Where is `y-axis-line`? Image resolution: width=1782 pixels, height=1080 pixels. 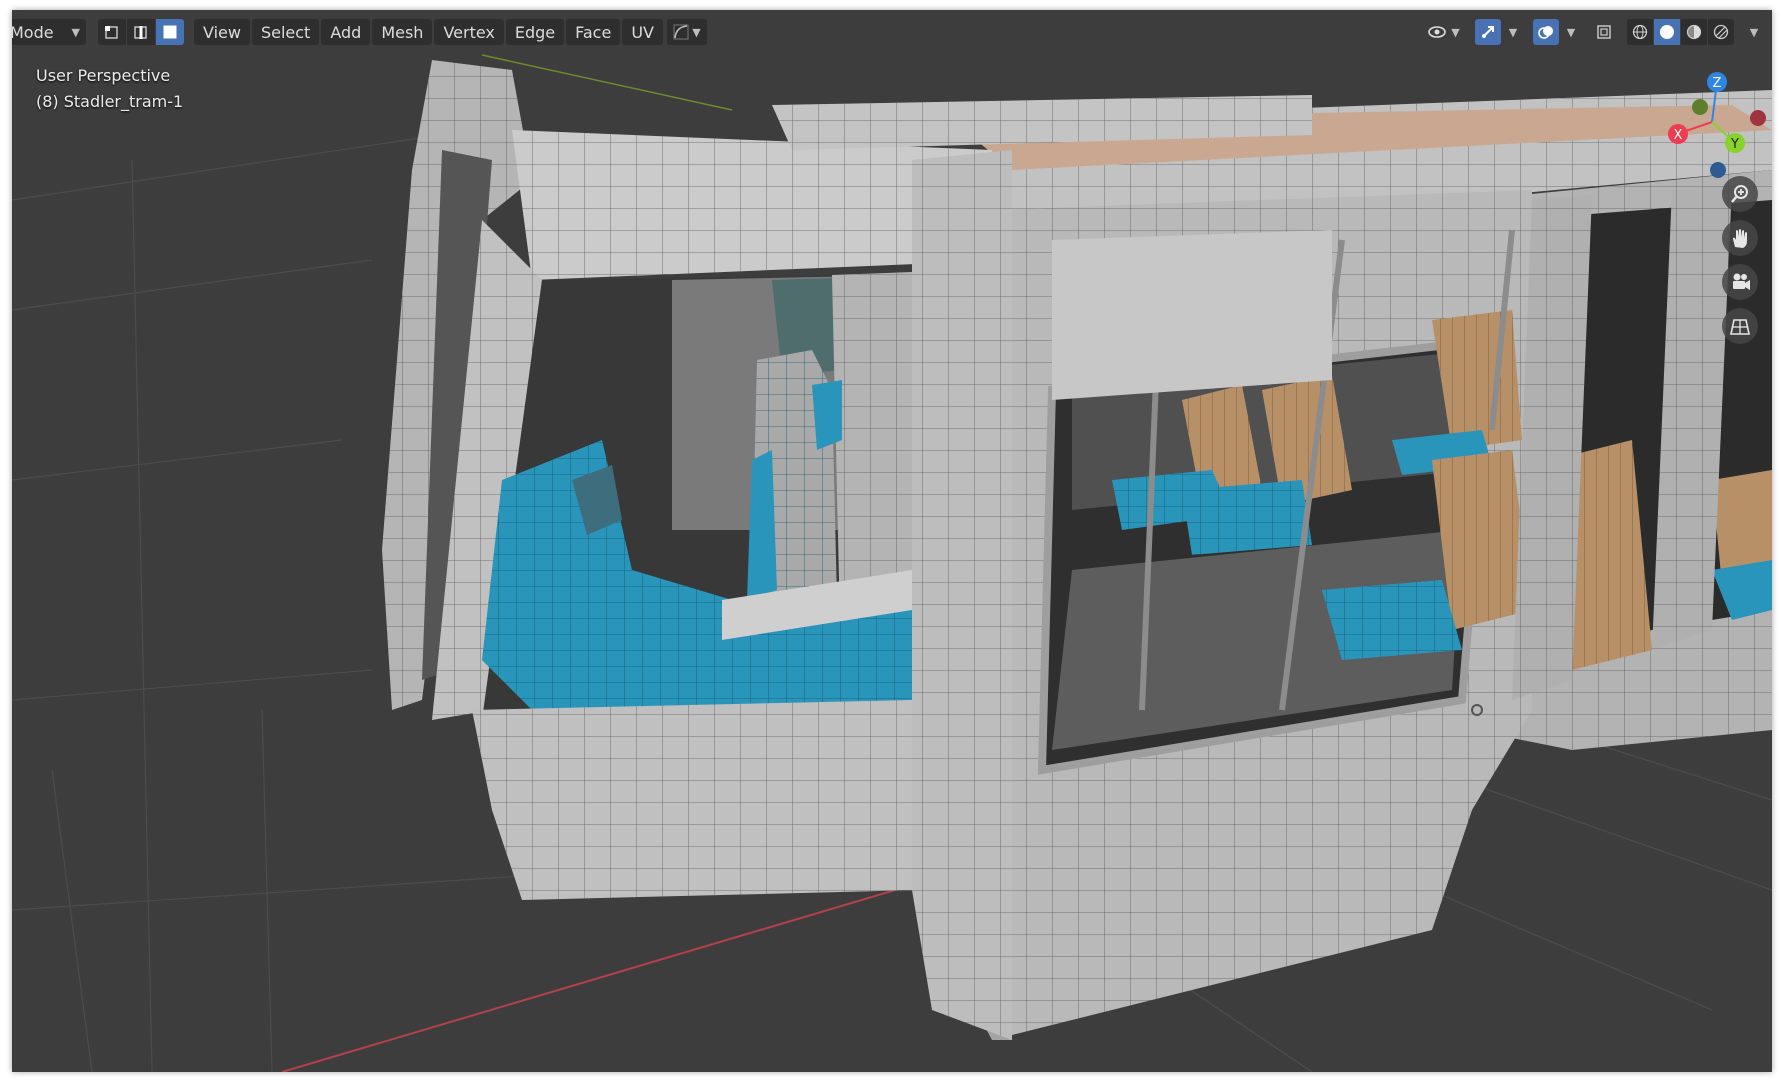 y-axis-line is located at coordinates (607, 82).